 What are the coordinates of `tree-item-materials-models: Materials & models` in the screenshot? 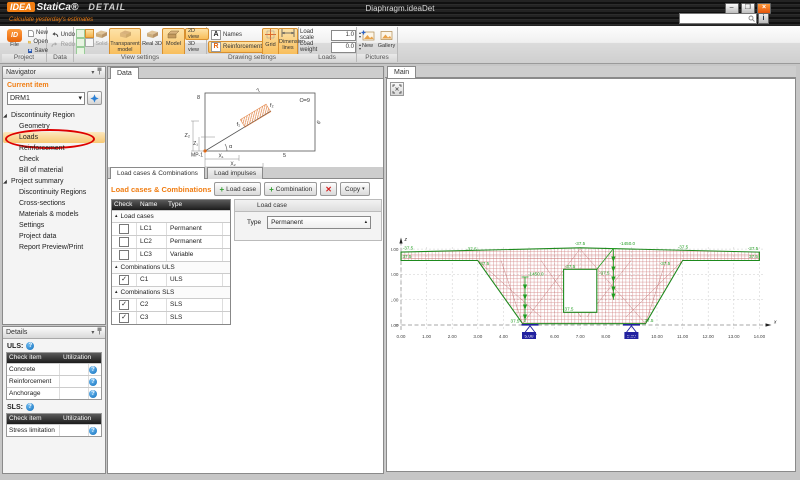 It's located at (54, 214).